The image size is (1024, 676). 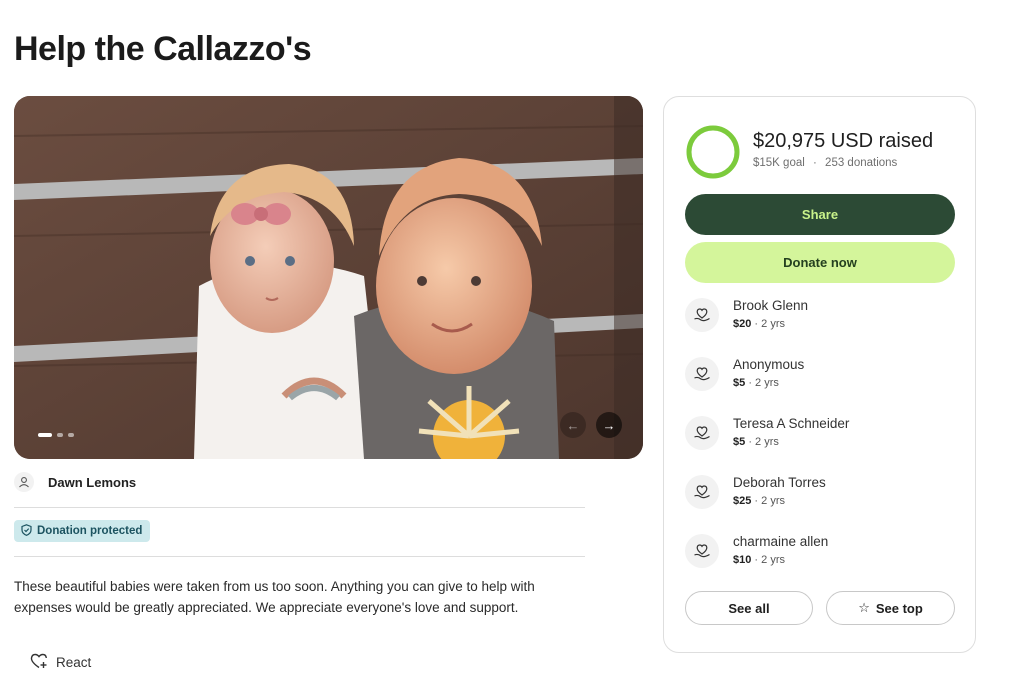 I want to click on organizer-name: Dawn Lemons, so click(x=92, y=482).